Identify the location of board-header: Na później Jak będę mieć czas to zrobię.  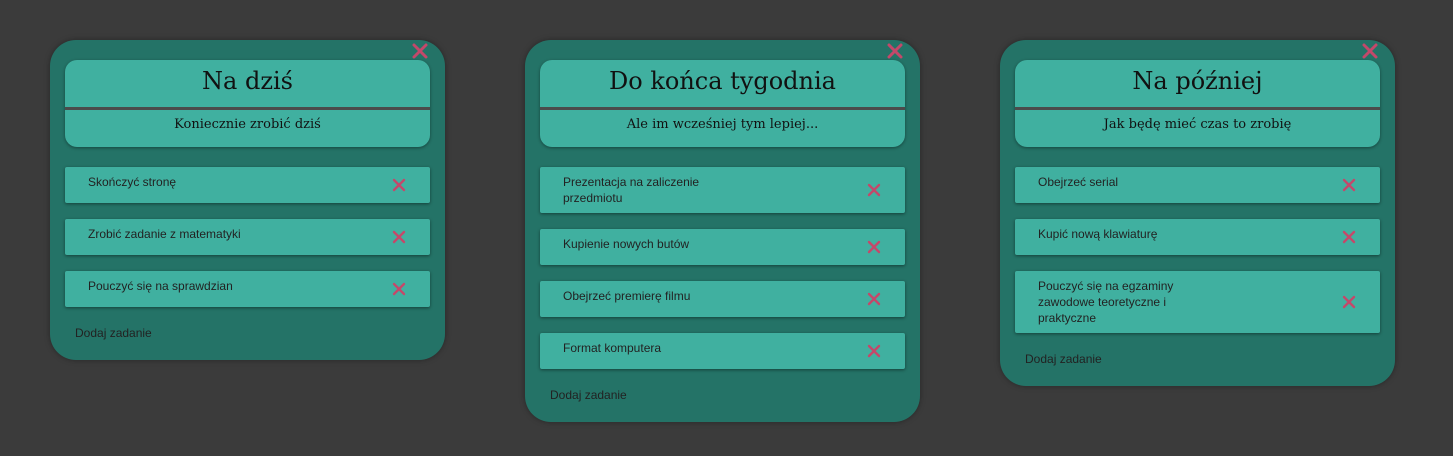
(1197, 103).